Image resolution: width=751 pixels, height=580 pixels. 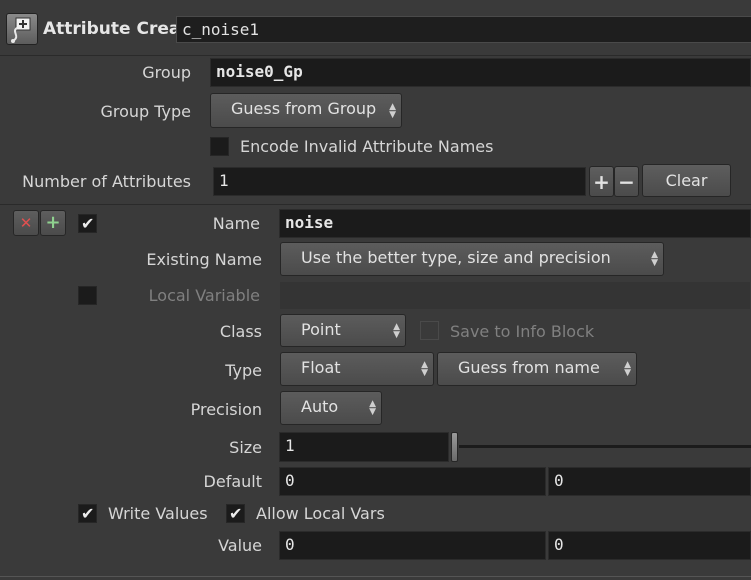 I want to click on value-field-1: 0, so click(x=412, y=545).